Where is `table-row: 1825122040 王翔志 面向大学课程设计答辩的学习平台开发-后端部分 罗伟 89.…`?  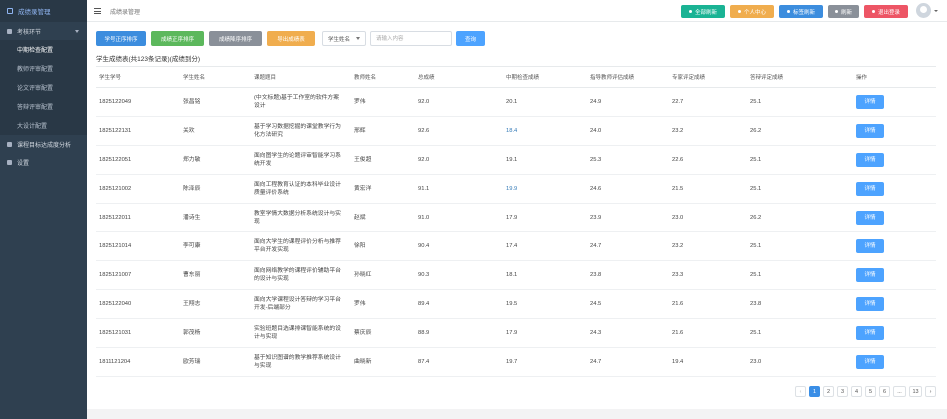
table-row: 1825122040 王翔志 面向大学课程设计答辩的学习平台开发-后端部分 罗伟 89.… is located at coordinates (516, 304).